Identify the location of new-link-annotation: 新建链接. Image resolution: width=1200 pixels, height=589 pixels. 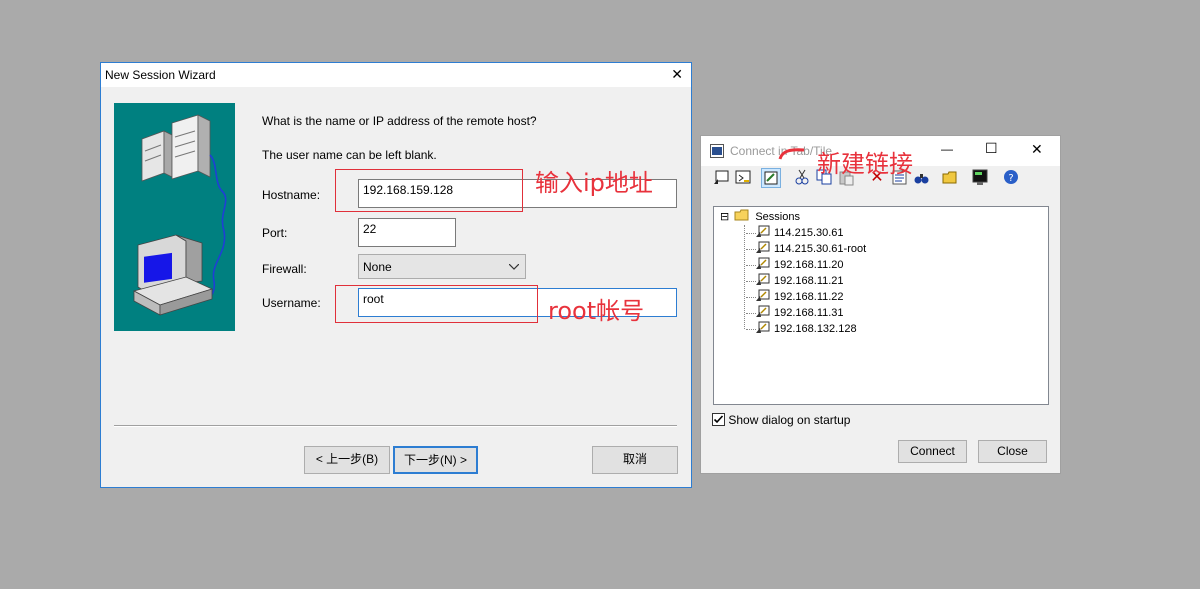
(865, 164).